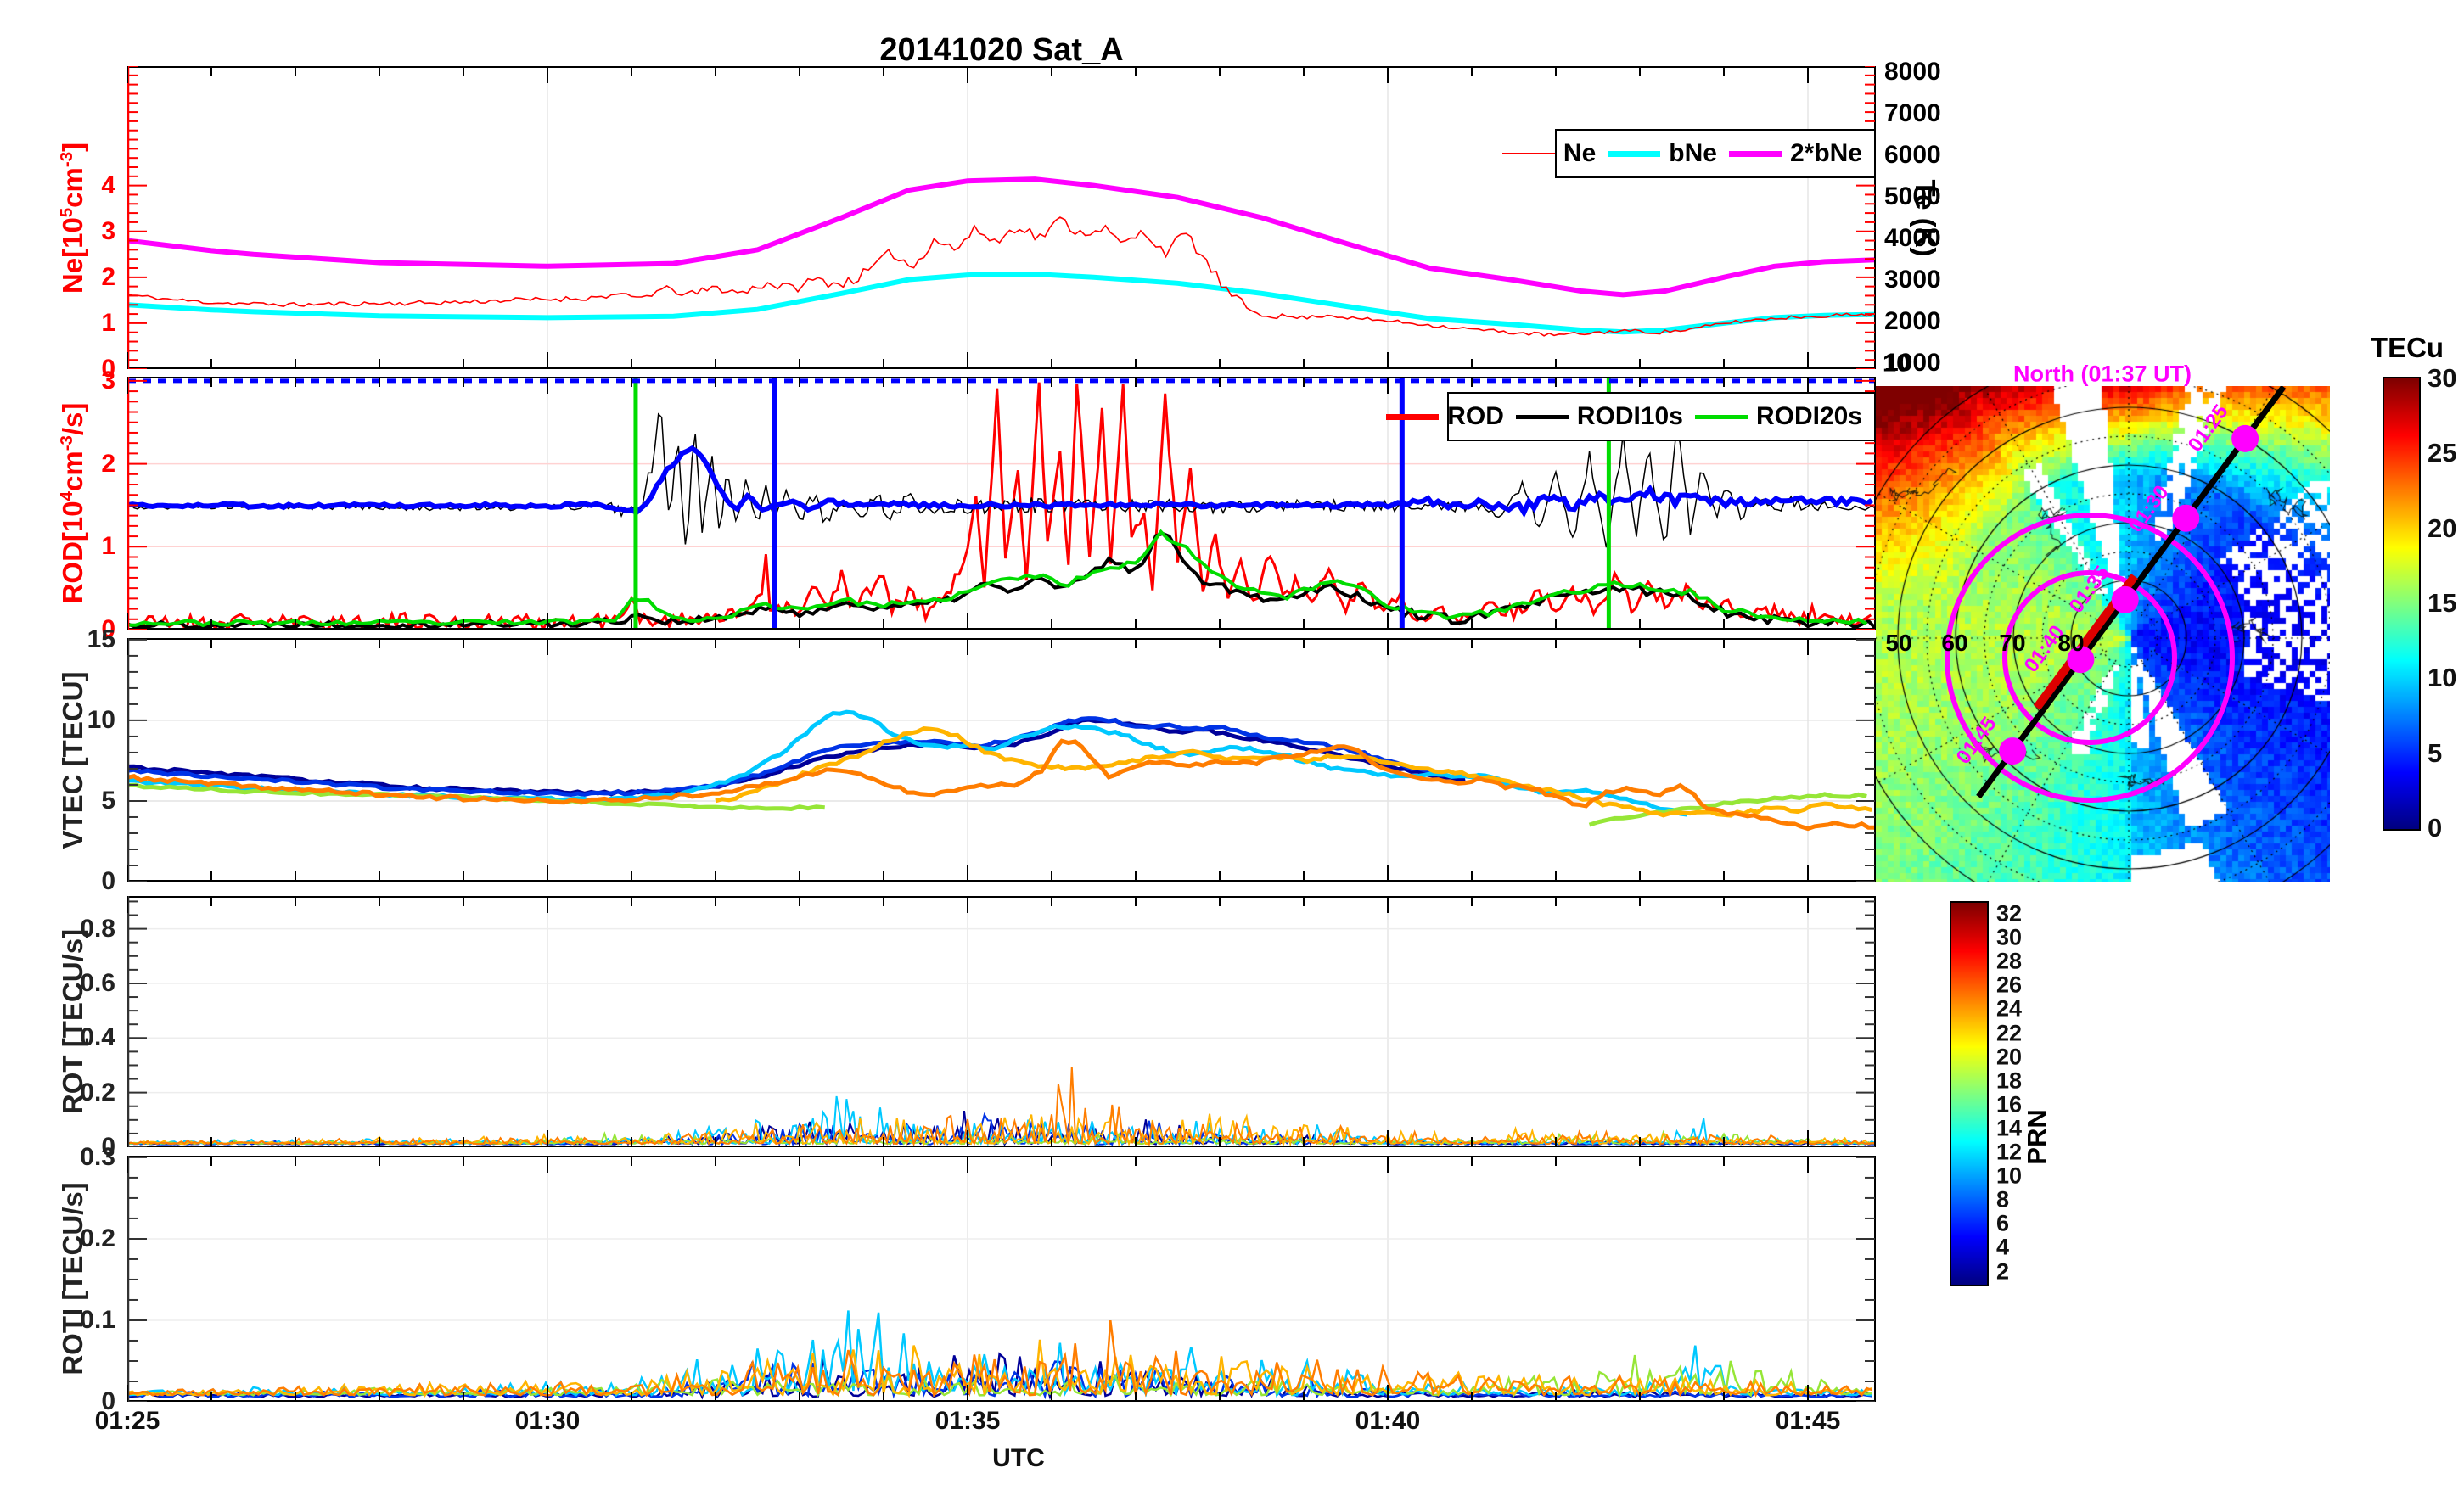  I want to click on prn-tick: 2, so click(2003, 1271).